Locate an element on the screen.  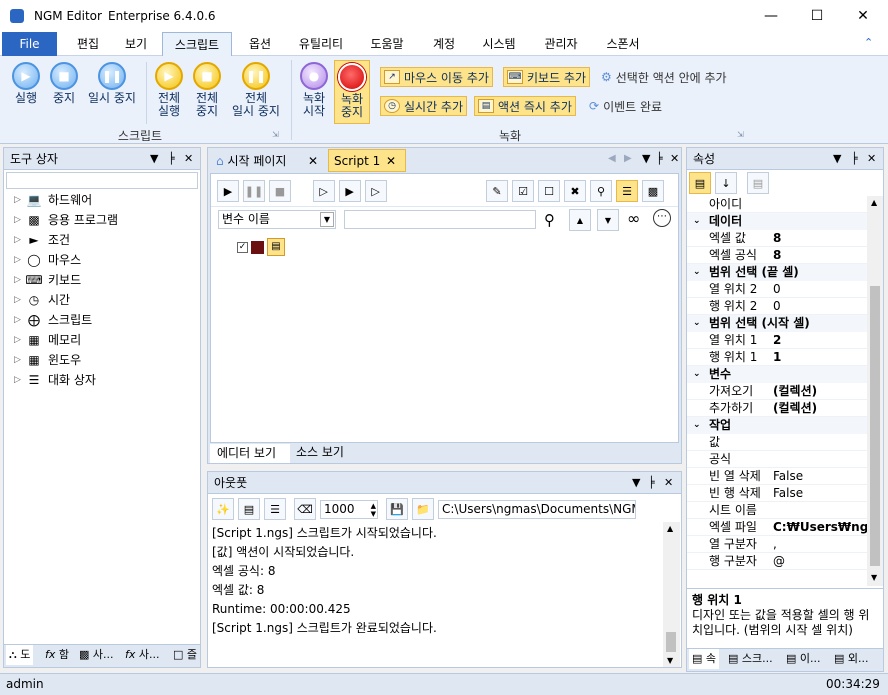
property-row: 값 is located at coordinates (777, 442).